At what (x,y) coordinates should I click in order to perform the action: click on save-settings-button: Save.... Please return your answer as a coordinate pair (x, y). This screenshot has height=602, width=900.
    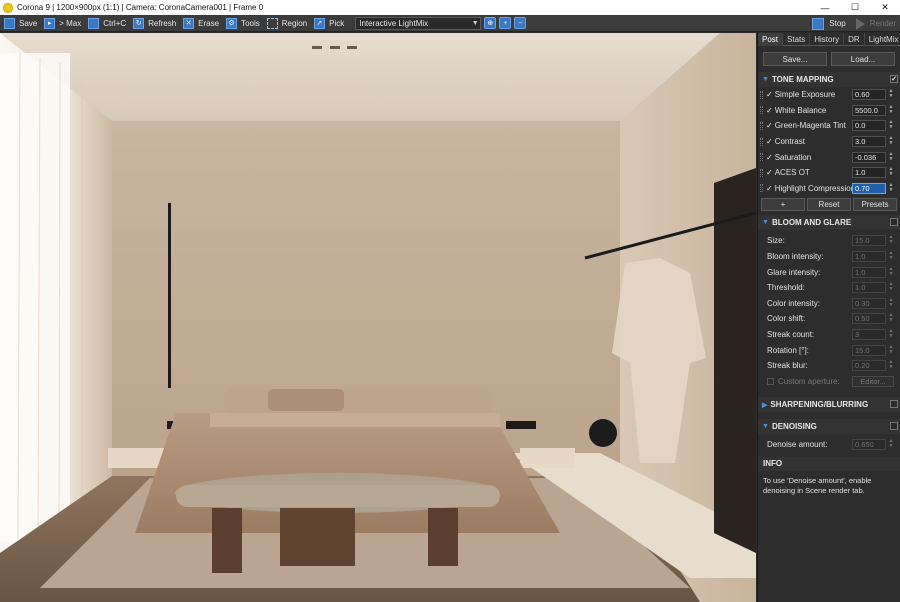
    Looking at the image, I should click on (795, 59).